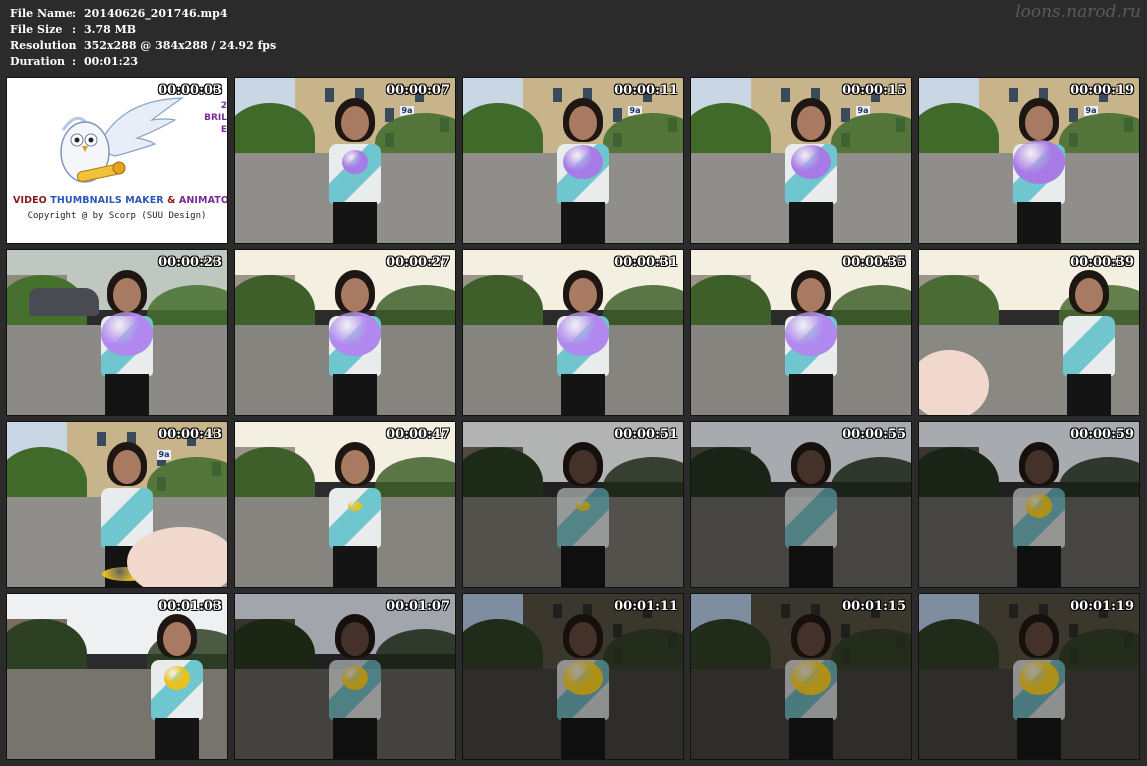  What do you see at coordinates (801, 332) in the screenshot?
I see `thumbnail-frame: 00:00:35` at bounding box center [801, 332].